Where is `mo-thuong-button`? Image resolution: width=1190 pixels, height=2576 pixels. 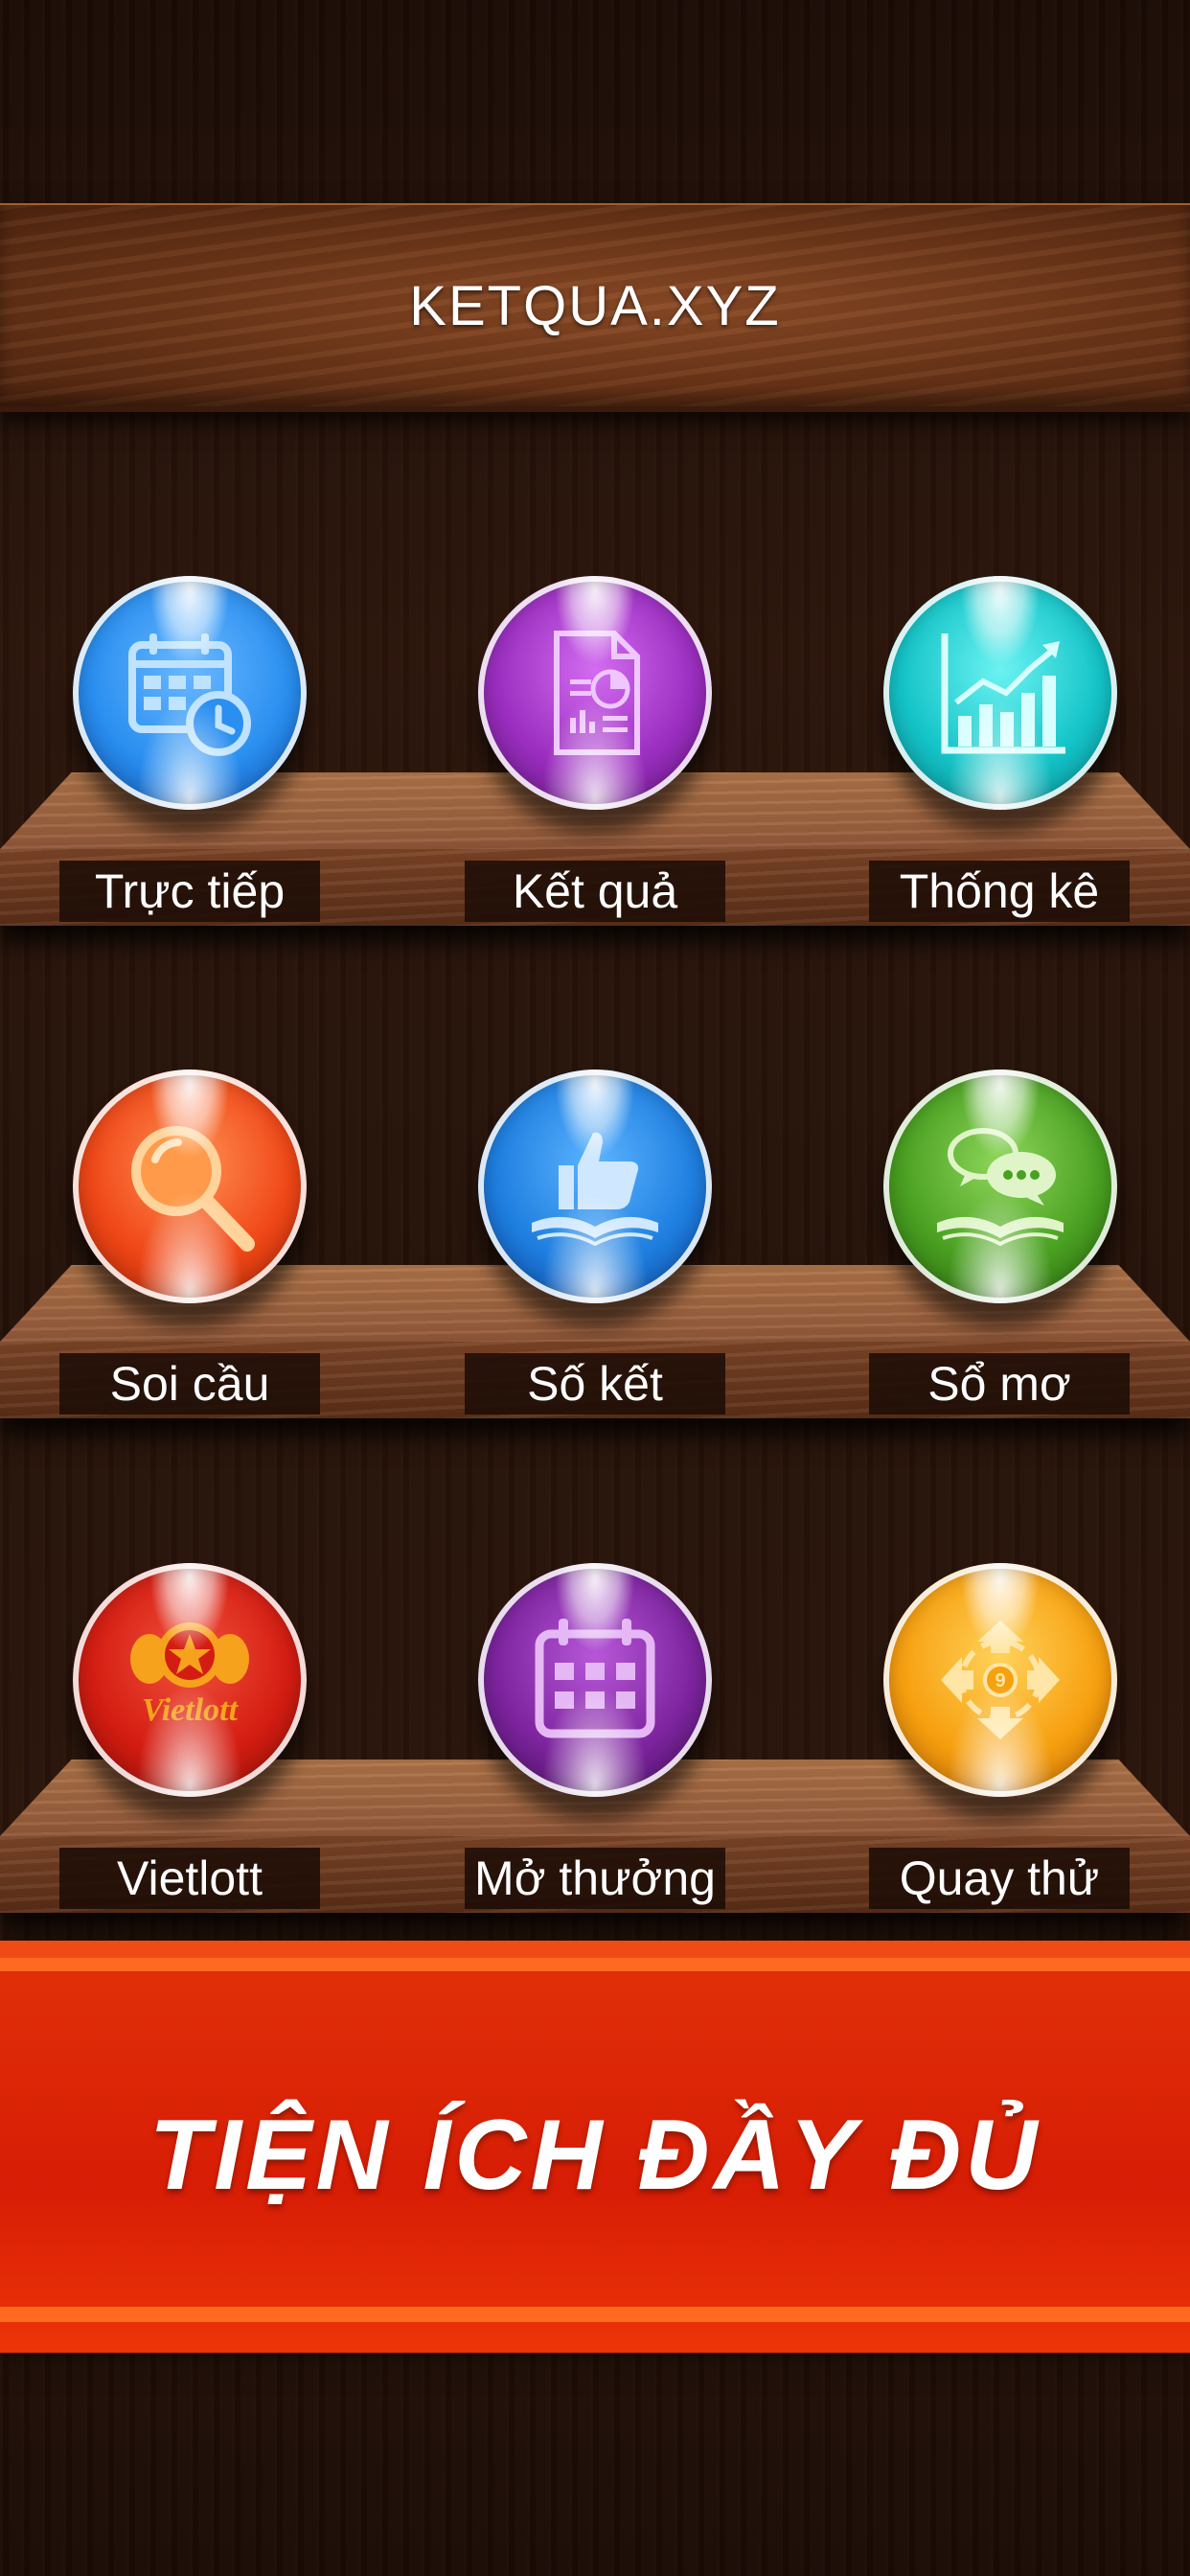 mo-thuong-button is located at coordinates (595, 1680).